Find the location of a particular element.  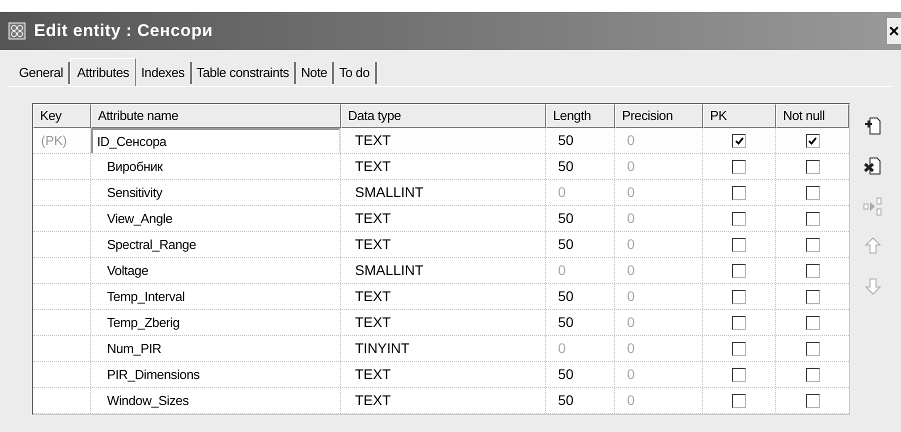

entity-icon is located at coordinates (17, 31).